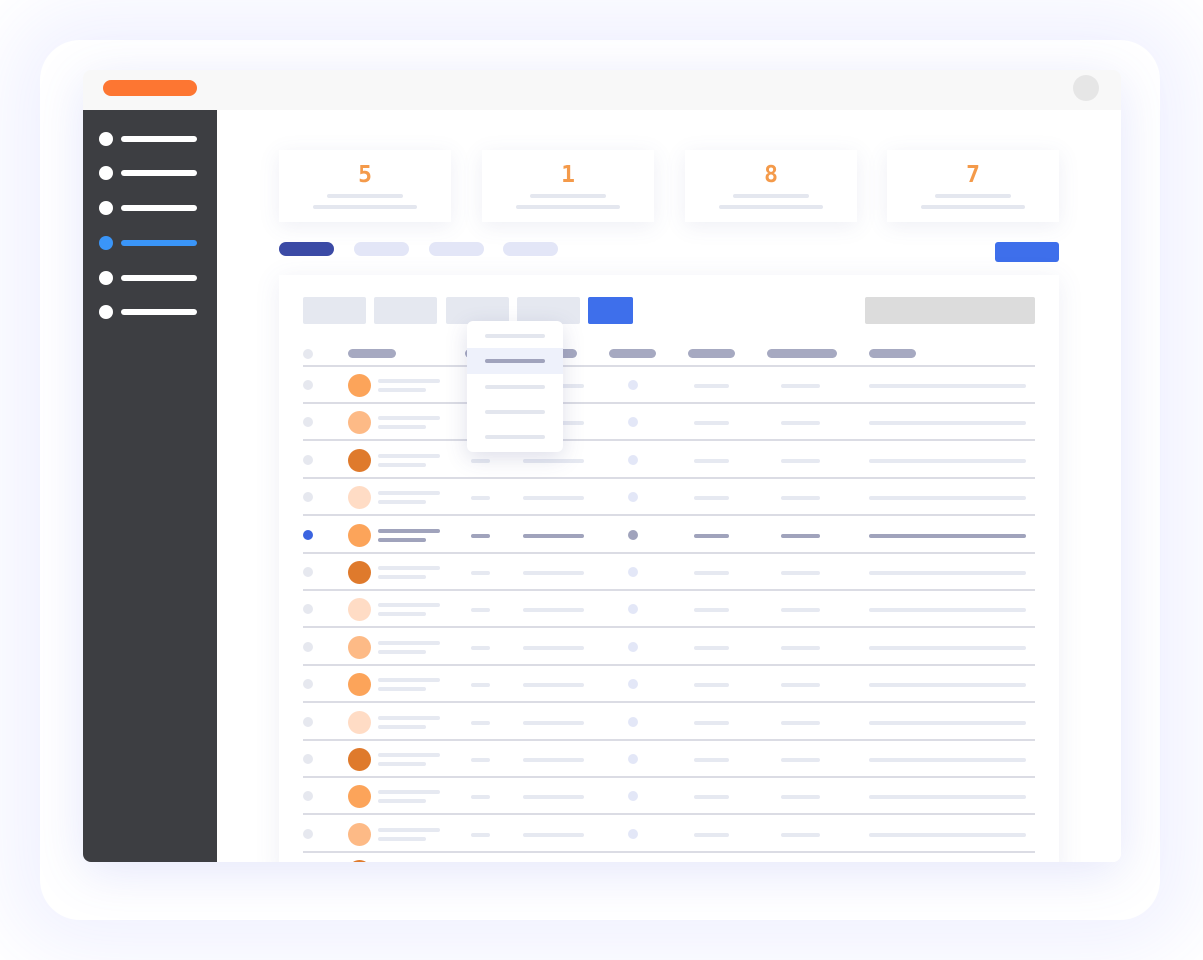 This screenshot has width=1203, height=960. Describe the element at coordinates (1086, 88) in the screenshot. I see `user-avatar` at that location.